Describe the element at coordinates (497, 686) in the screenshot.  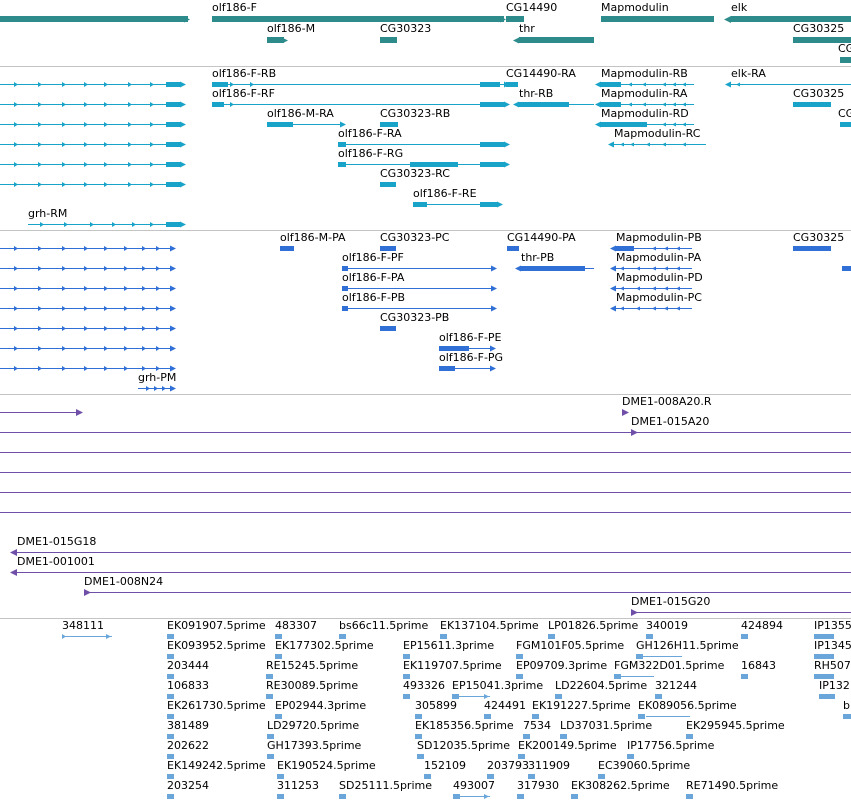
I see `ests-feature-label: EP15041.3prime` at that location.